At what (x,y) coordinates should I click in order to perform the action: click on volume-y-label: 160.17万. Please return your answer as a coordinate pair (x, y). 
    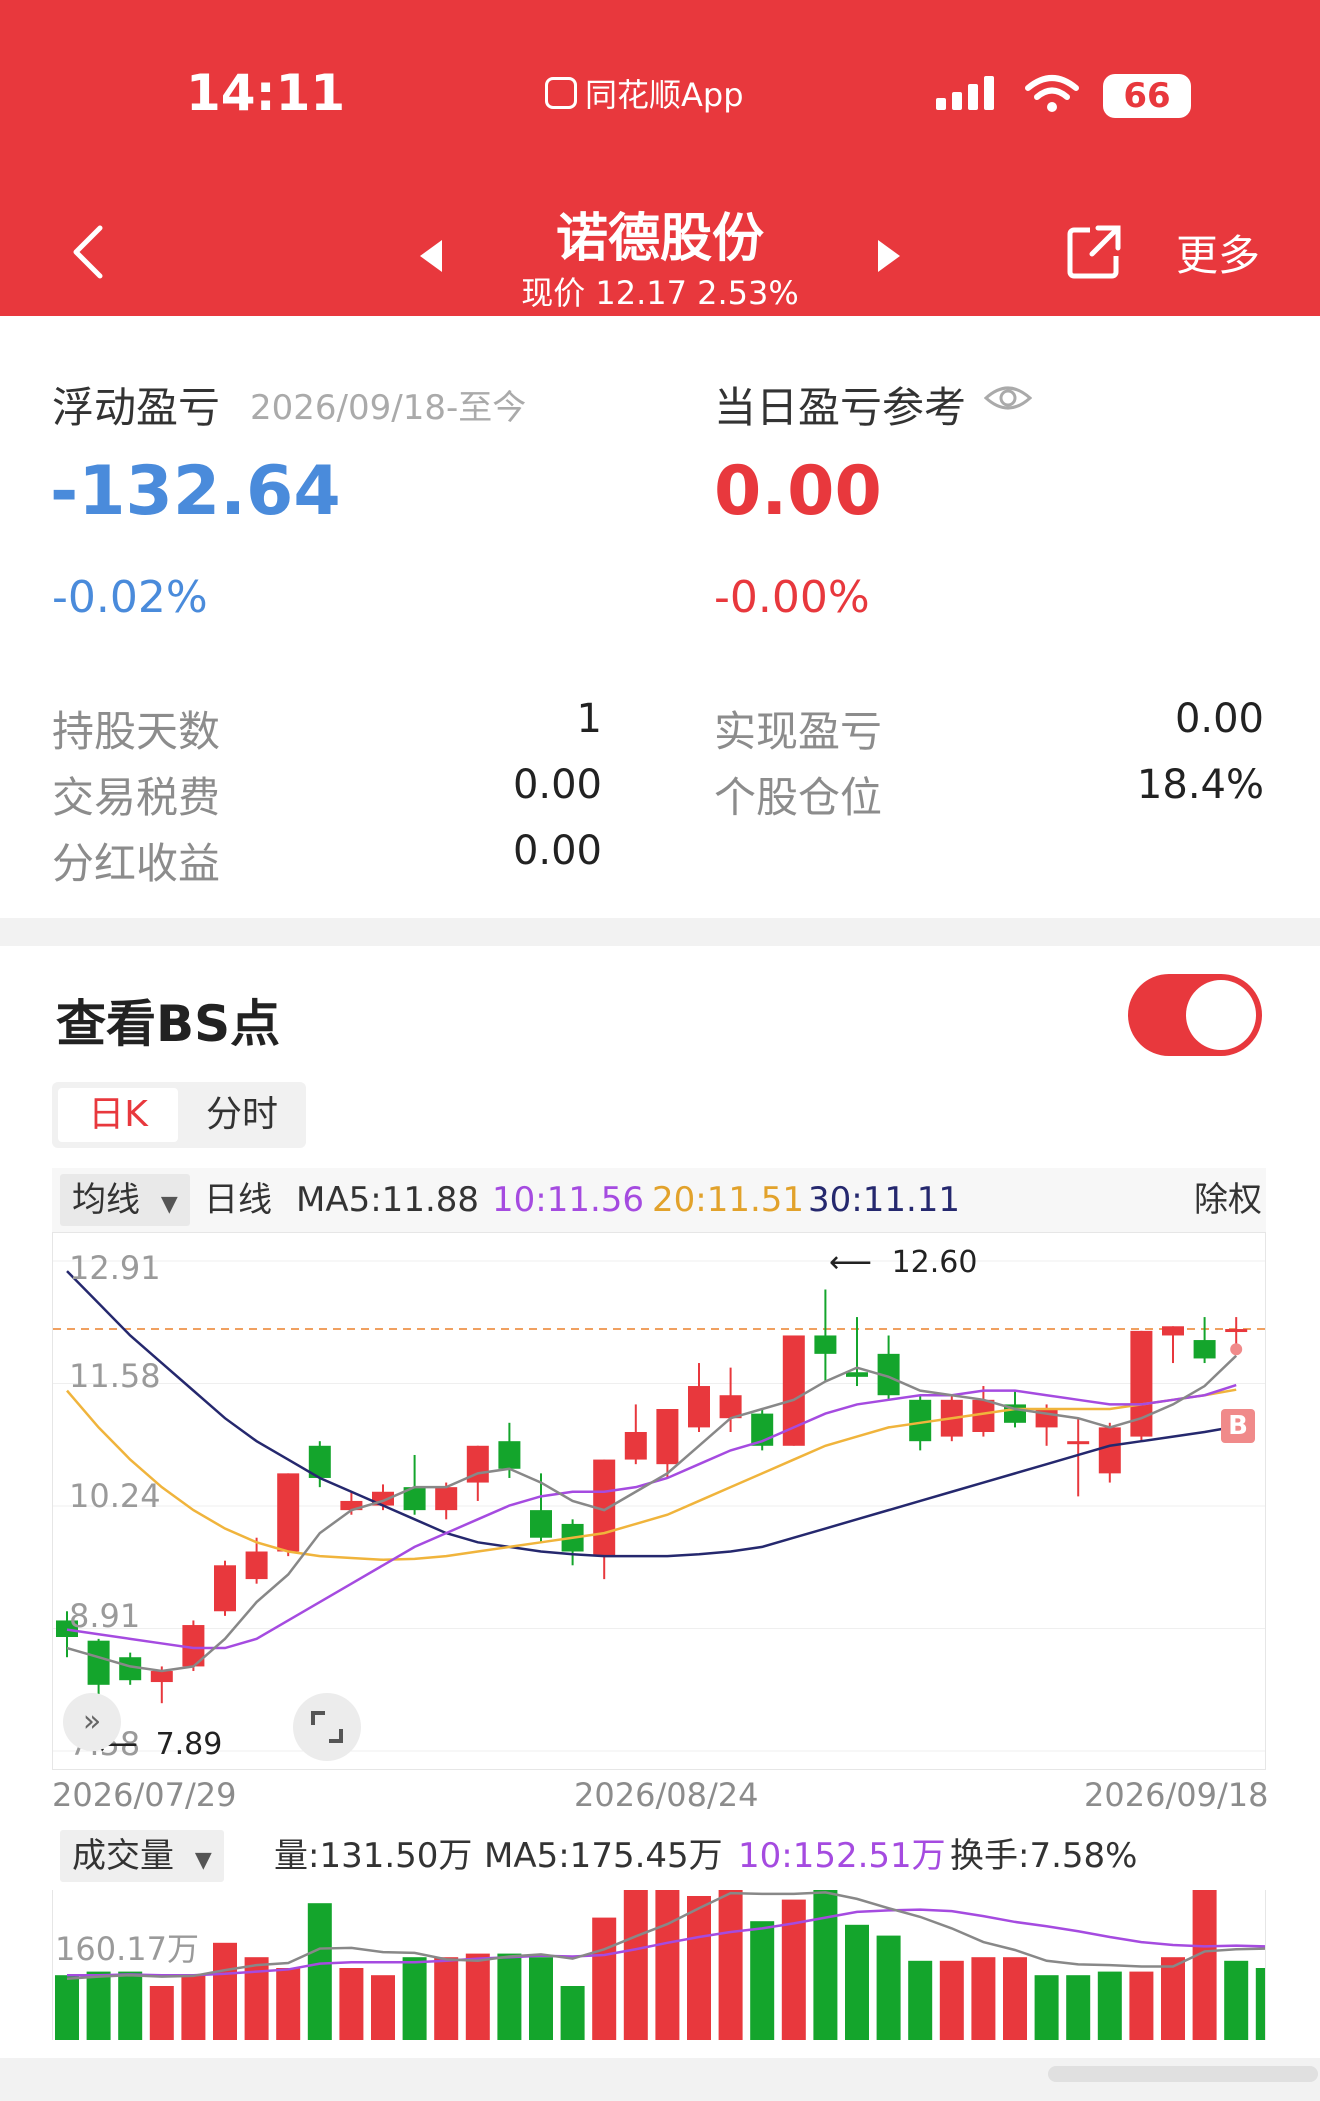
    Looking at the image, I should click on (127, 1949).